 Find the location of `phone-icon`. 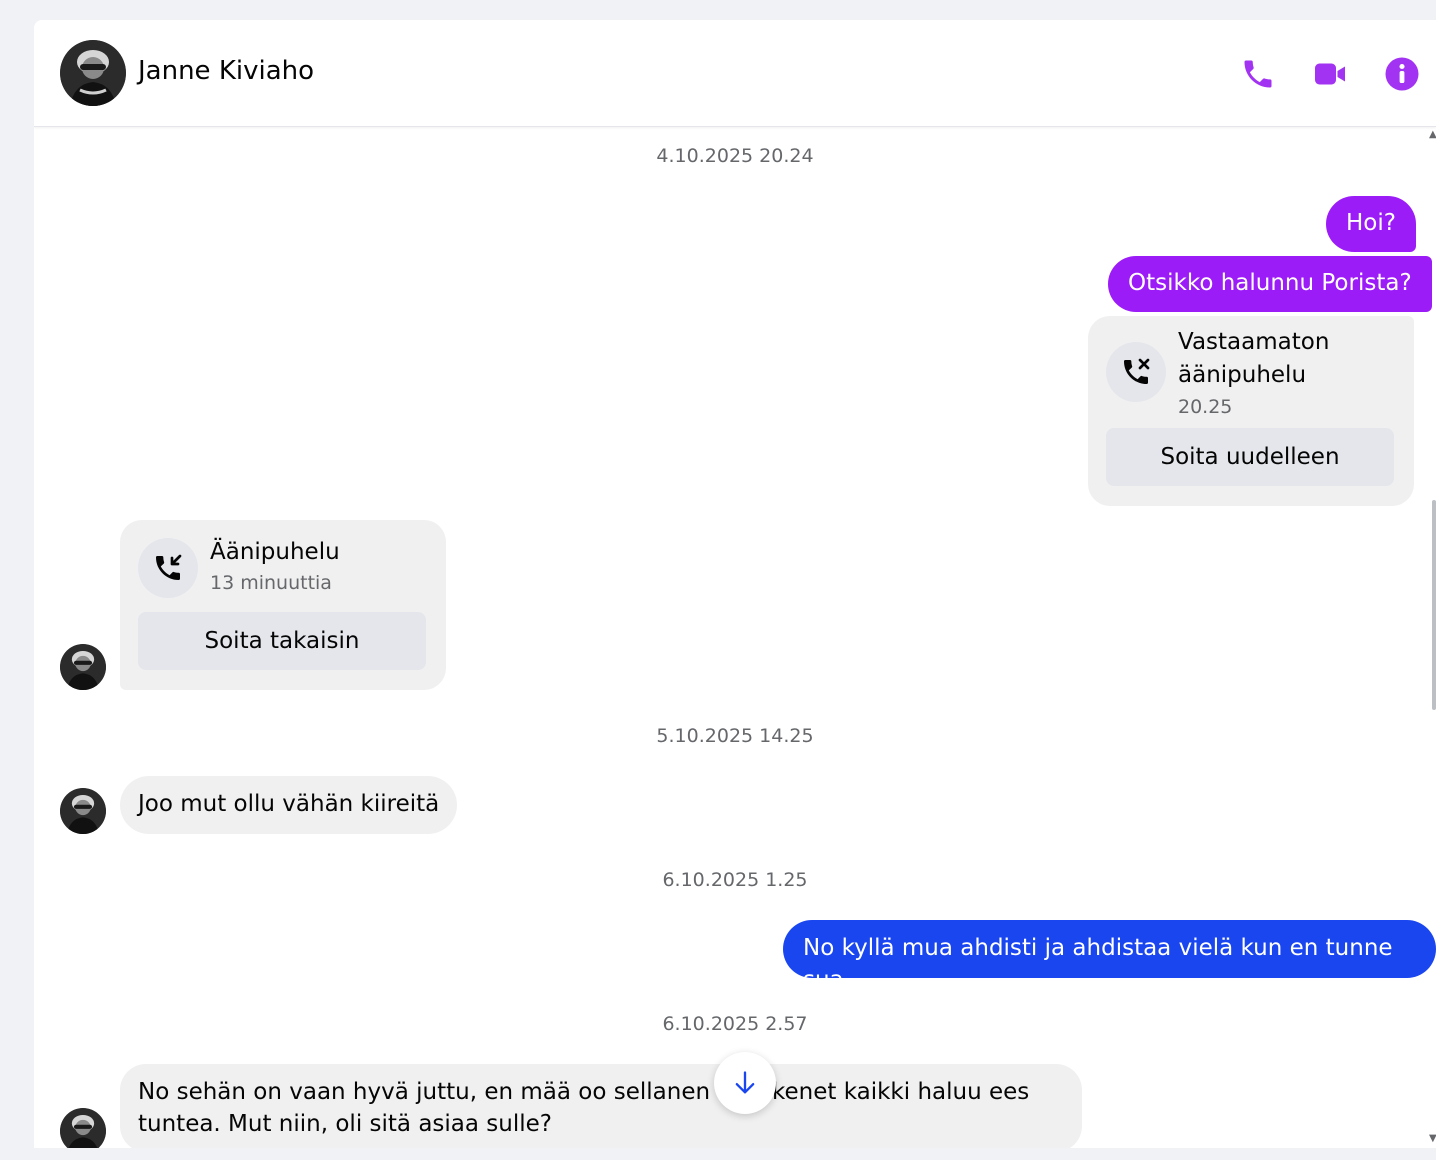

phone-icon is located at coordinates (1258, 74).